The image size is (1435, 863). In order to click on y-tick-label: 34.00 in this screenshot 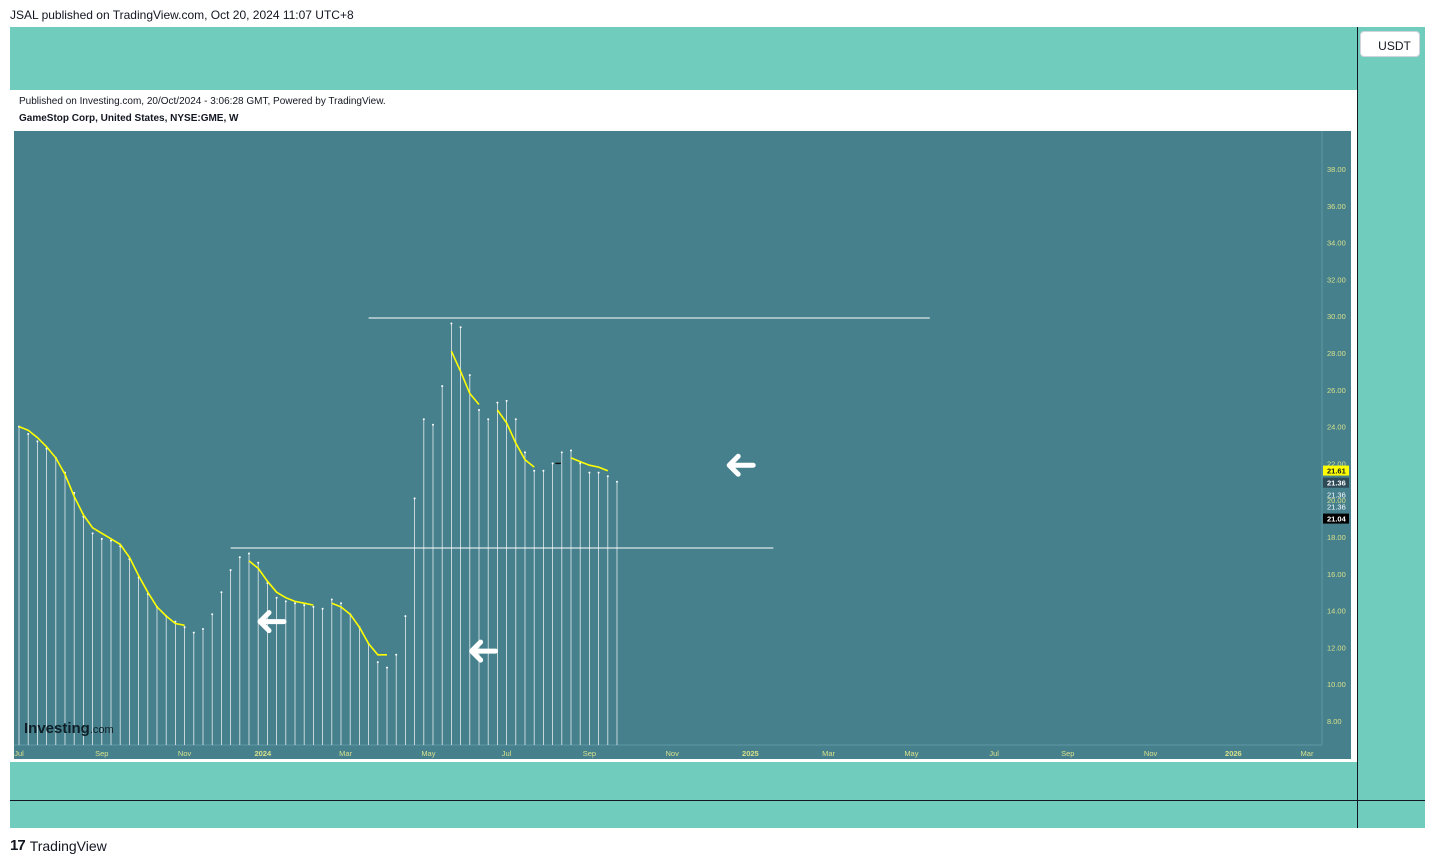, I will do `click(1336, 243)`.